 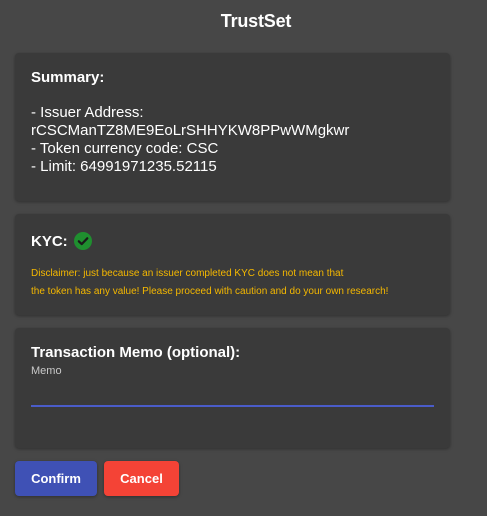 What do you see at coordinates (46, 371) in the screenshot?
I see `memo-field-label: Memo` at bounding box center [46, 371].